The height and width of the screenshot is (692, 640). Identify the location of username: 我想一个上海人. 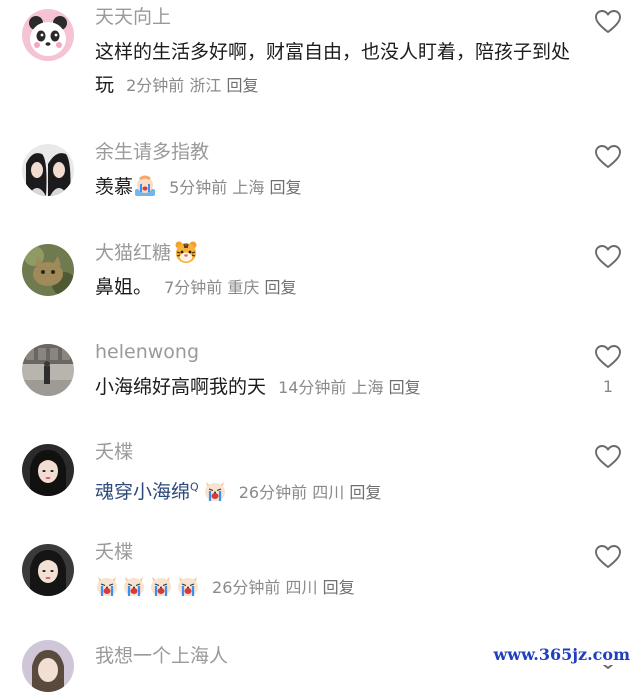
(161, 656).